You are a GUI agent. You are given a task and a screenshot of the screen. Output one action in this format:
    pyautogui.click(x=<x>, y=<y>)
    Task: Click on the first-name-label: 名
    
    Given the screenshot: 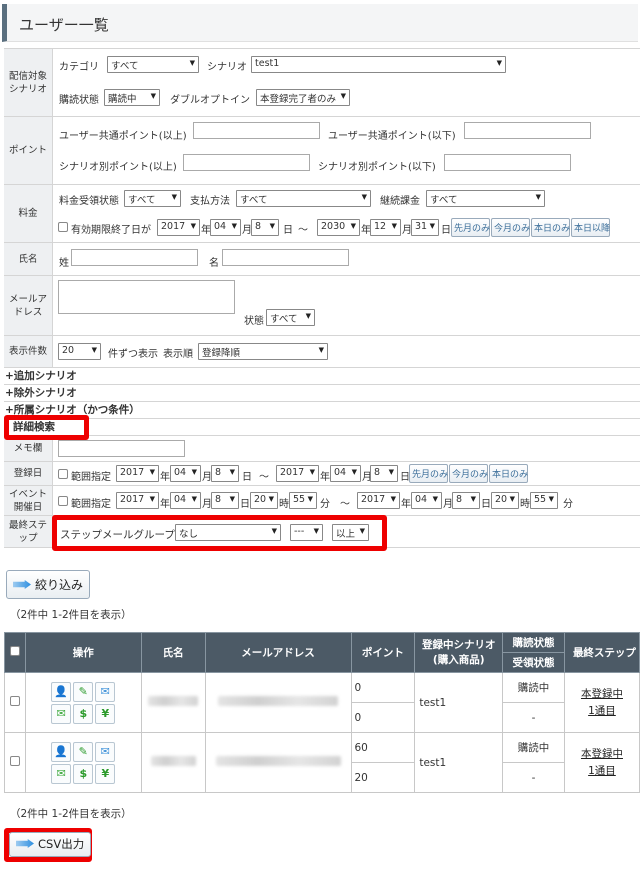 What is the action you would take?
    pyautogui.click(x=214, y=263)
    